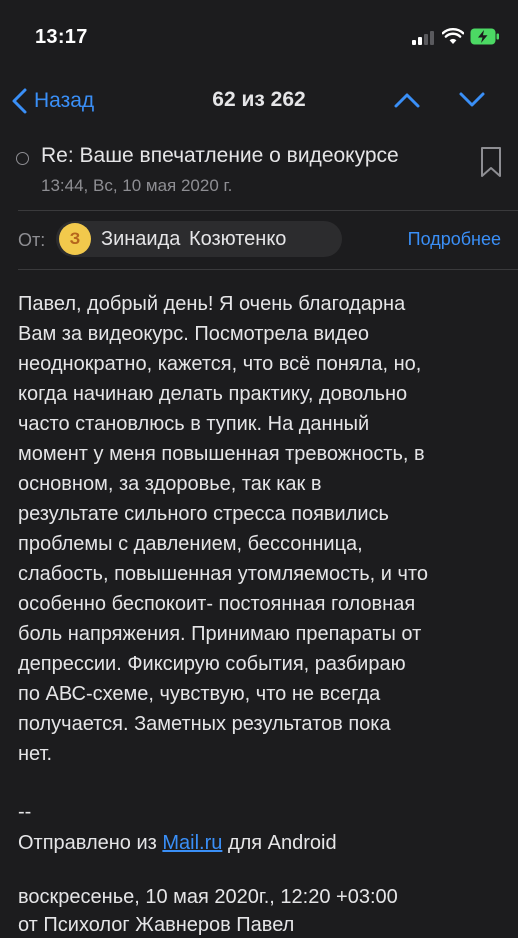  Describe the element at coordinates (212, 304) in the screenshot. I see `body-line: Павел, добрый день! Я очень благодарна` at that location.